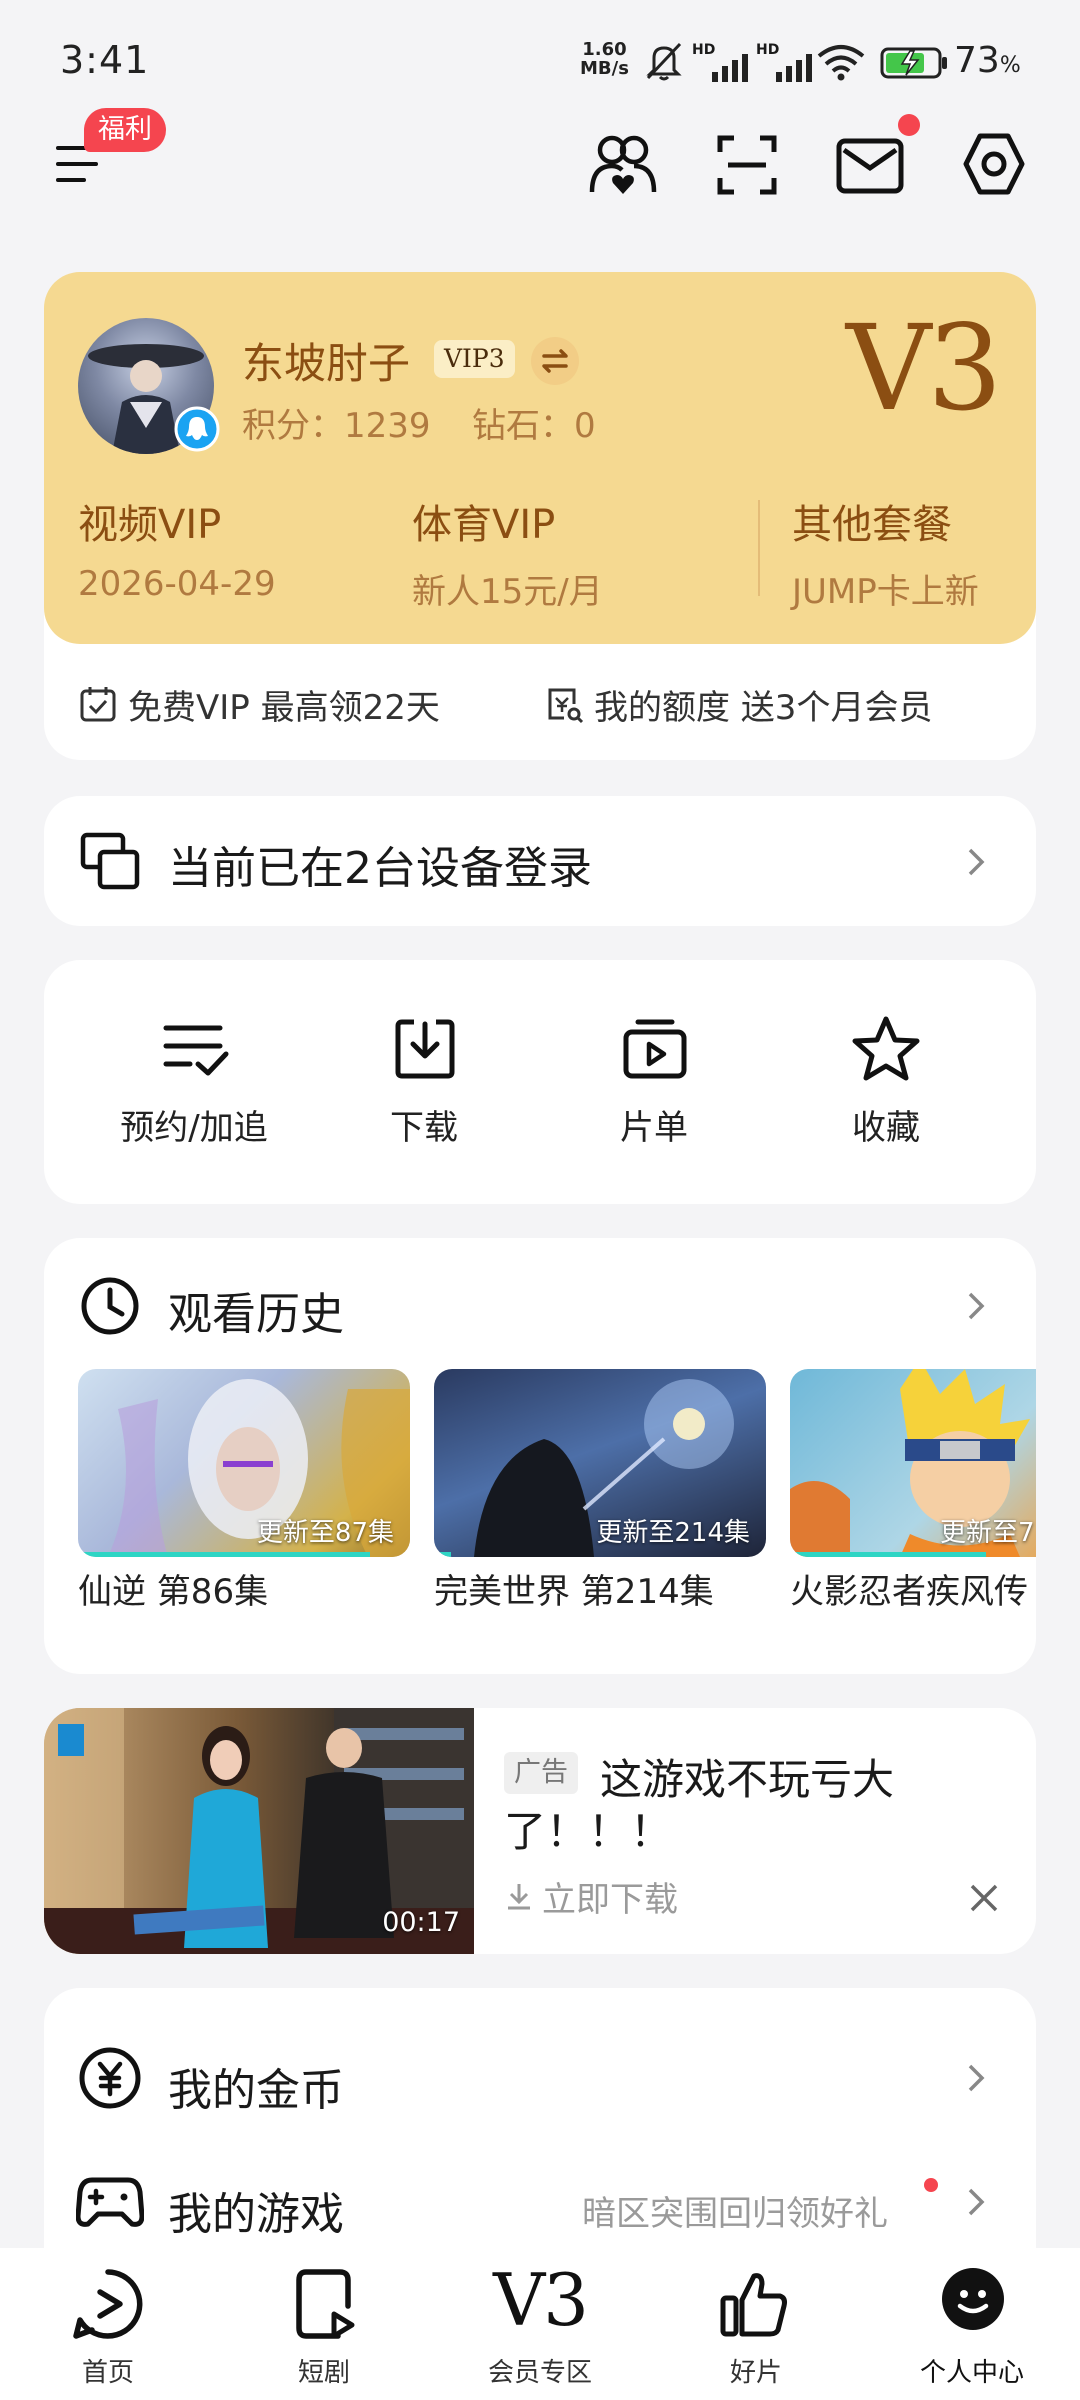 The image size is (1080, 2400). Describe the element at coordinates (474, 359) in the screenshot. I see `vip-level-badge: VIP3` at that location.